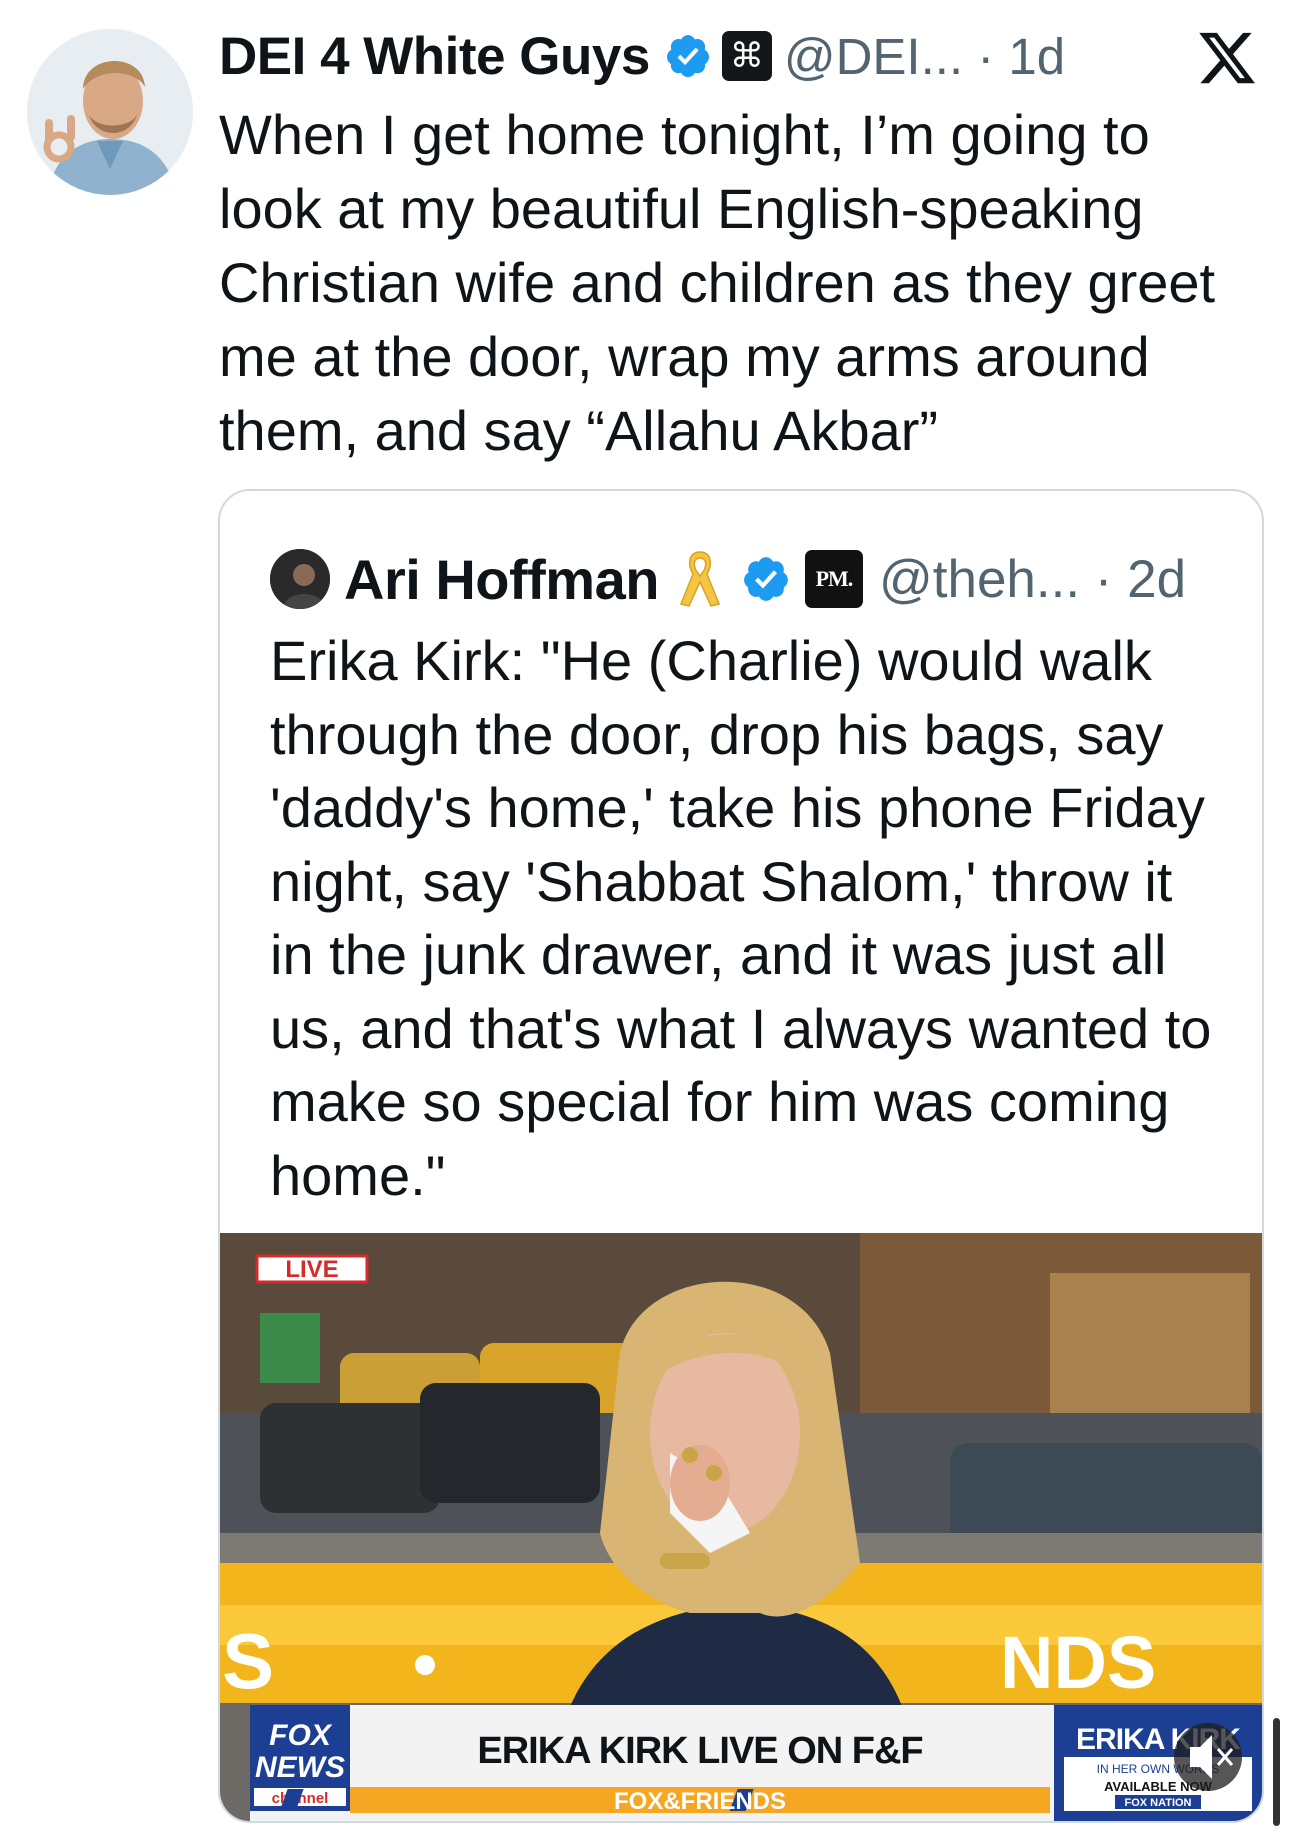 The image size is (1290, 1846). Describe the element at coordinates (1276, 1772) in the screenshot. I see `scrollbar` at that location.